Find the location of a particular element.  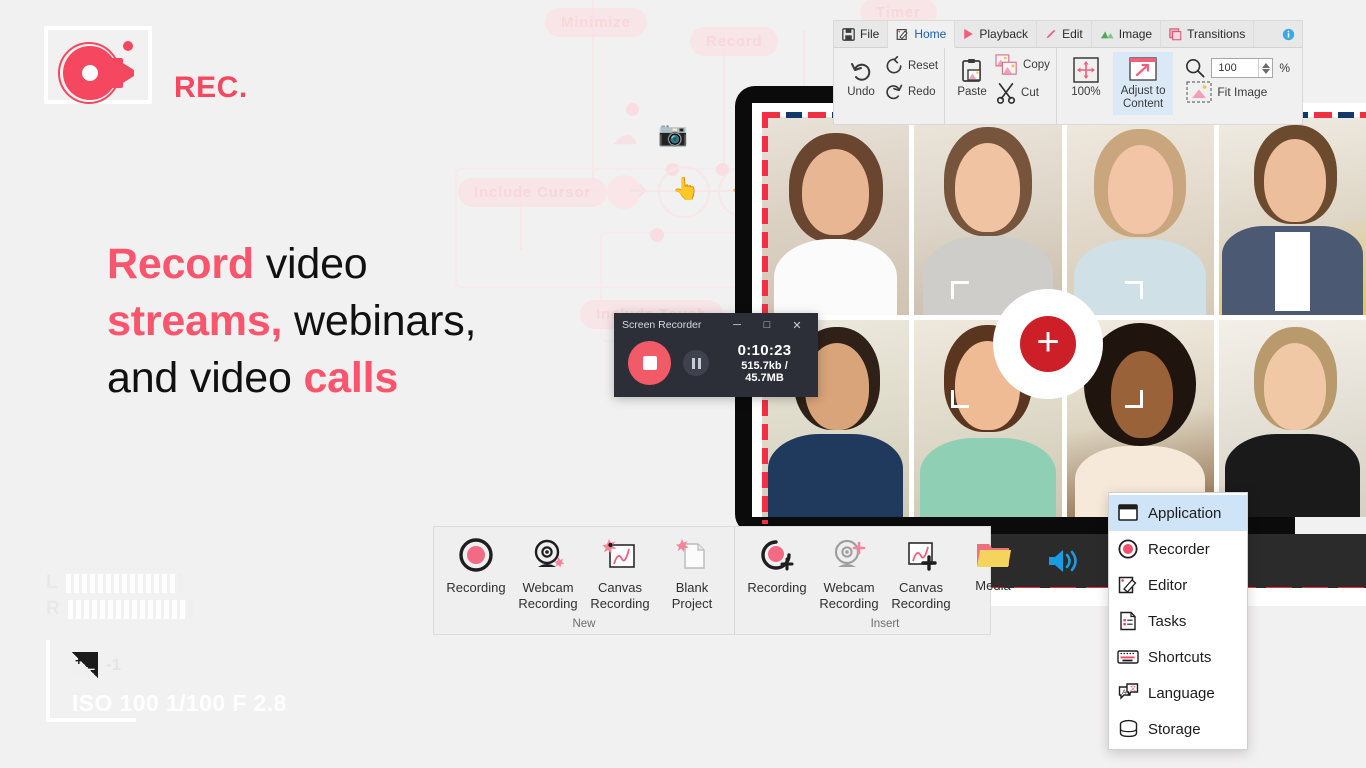

new-recording-button: Recording is located at coordinates (476, 566).